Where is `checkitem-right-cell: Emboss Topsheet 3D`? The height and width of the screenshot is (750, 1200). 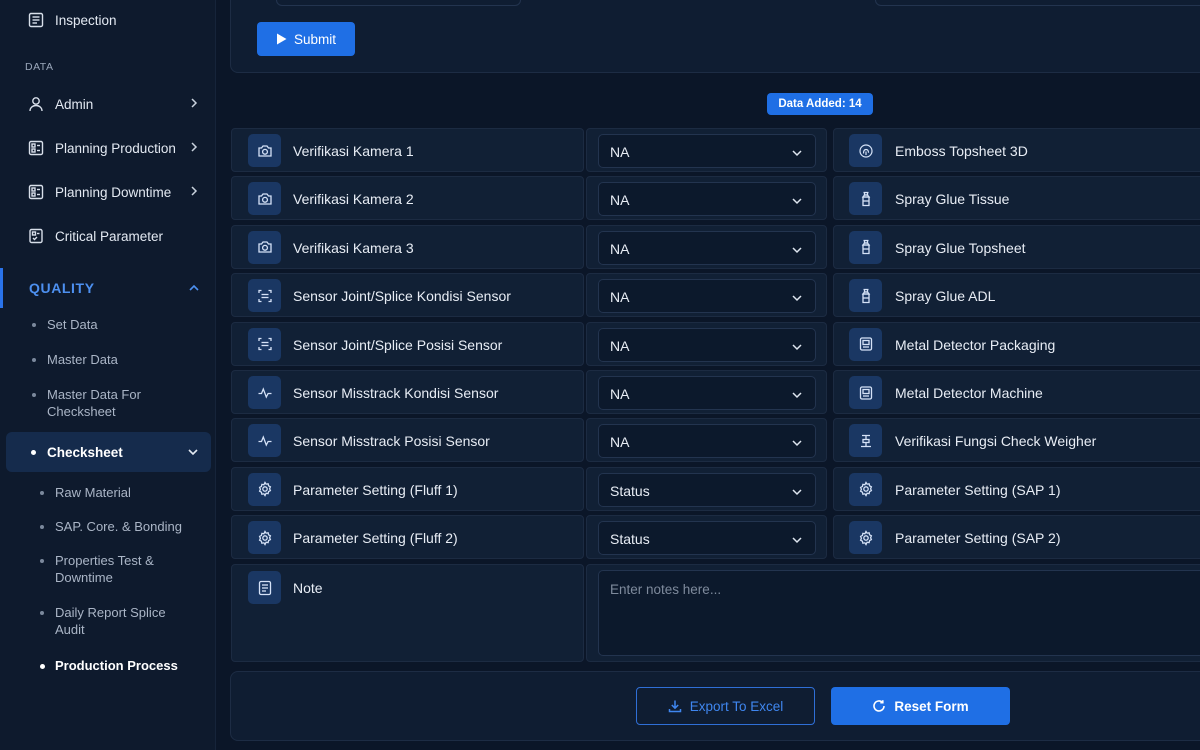 checkitem-right-cell: Emboss Topsheet 3D is located at coordinates (1016, 150).